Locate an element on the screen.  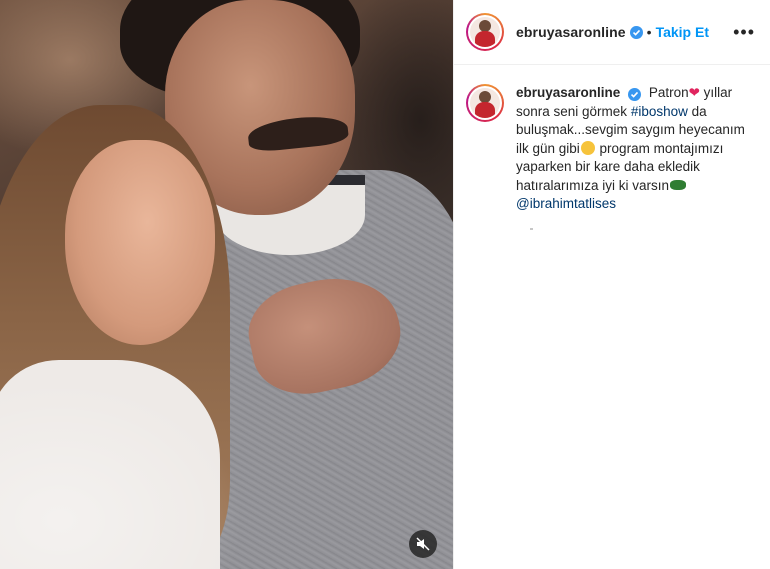
mute-button is located at coordinates (423, 544).